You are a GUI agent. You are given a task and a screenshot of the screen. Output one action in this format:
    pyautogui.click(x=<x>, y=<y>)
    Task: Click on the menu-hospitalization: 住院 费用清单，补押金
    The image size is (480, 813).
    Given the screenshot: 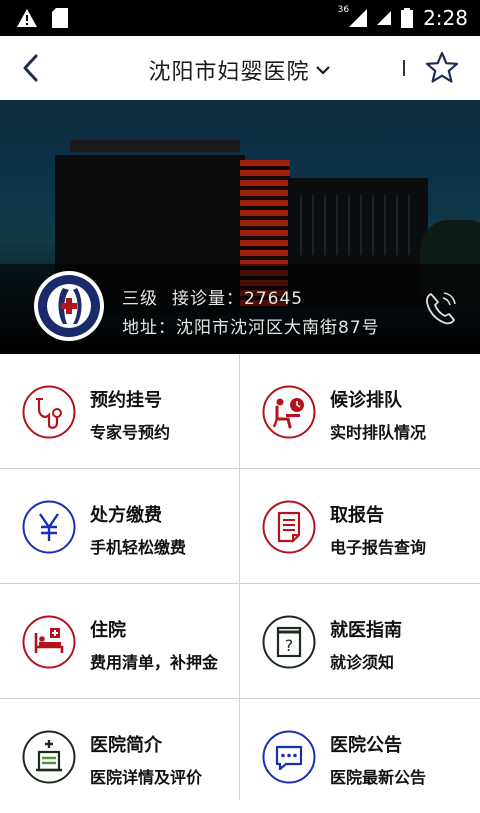 What is the action you would take?
    pyautogui.click(x=119, y=641)
    